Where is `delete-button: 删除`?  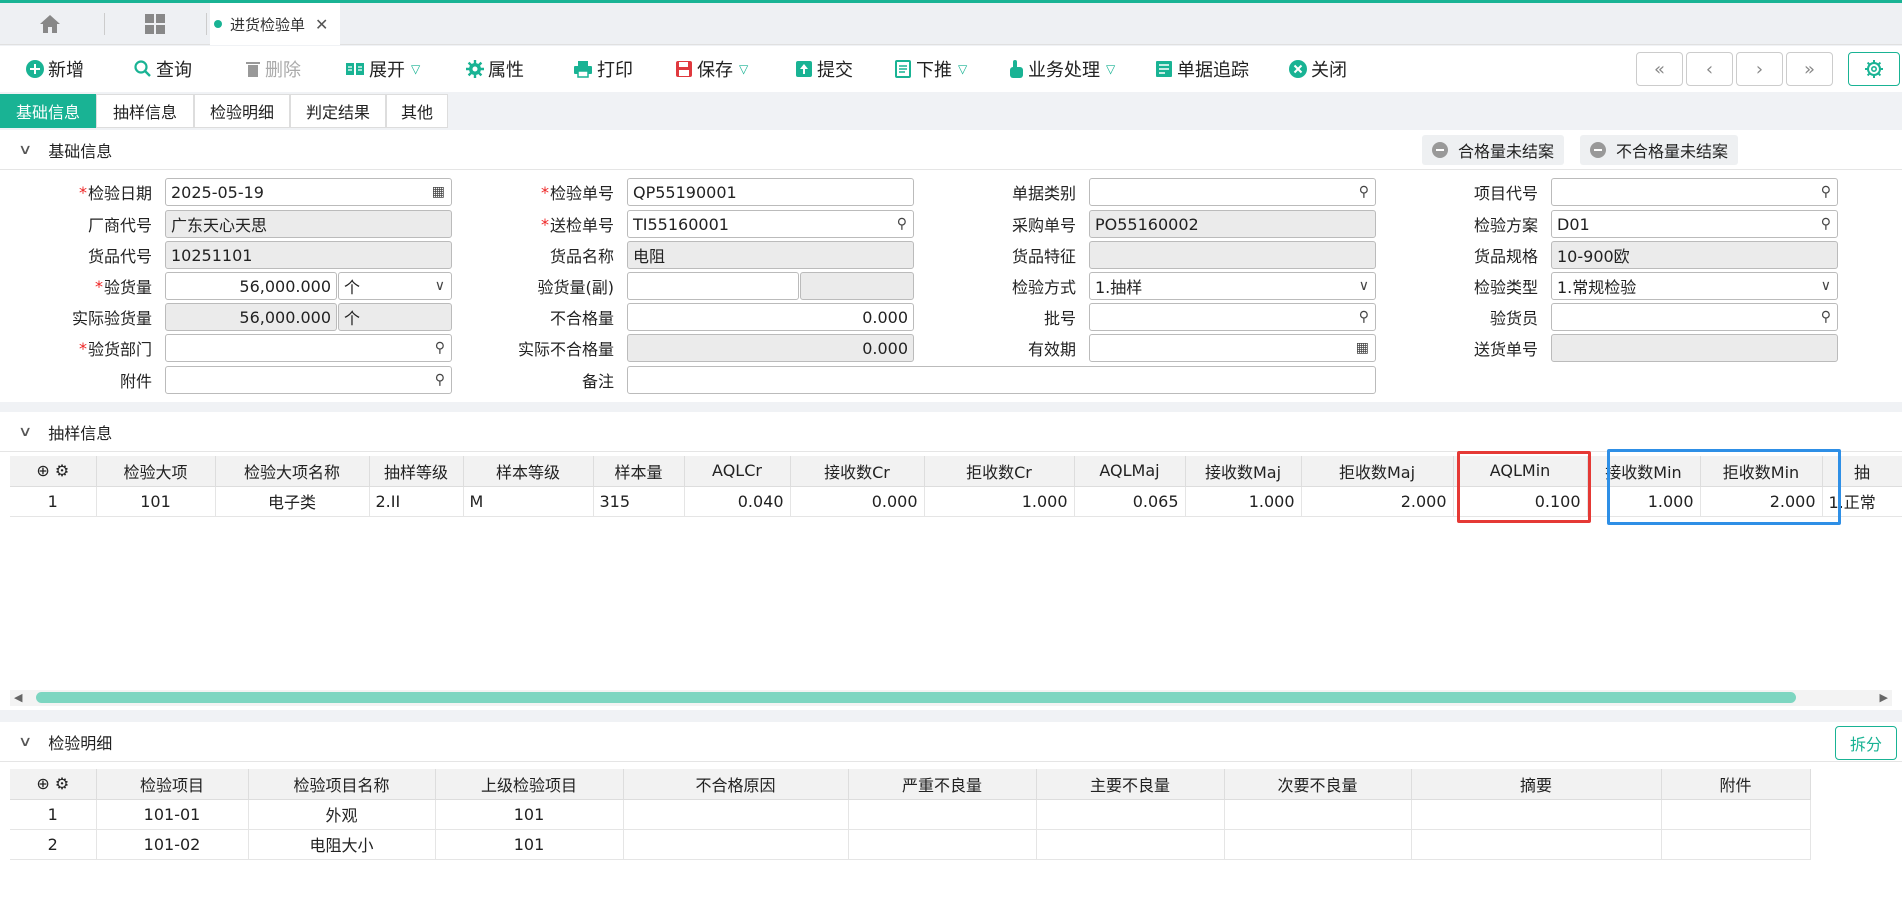 delete-button: 删除 is located at coordinates (273, 69).